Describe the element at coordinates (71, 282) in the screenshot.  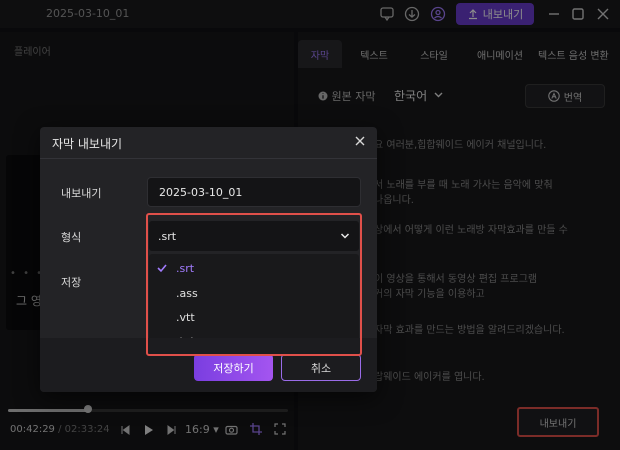
I see `save-location-label: 저장` at that location.